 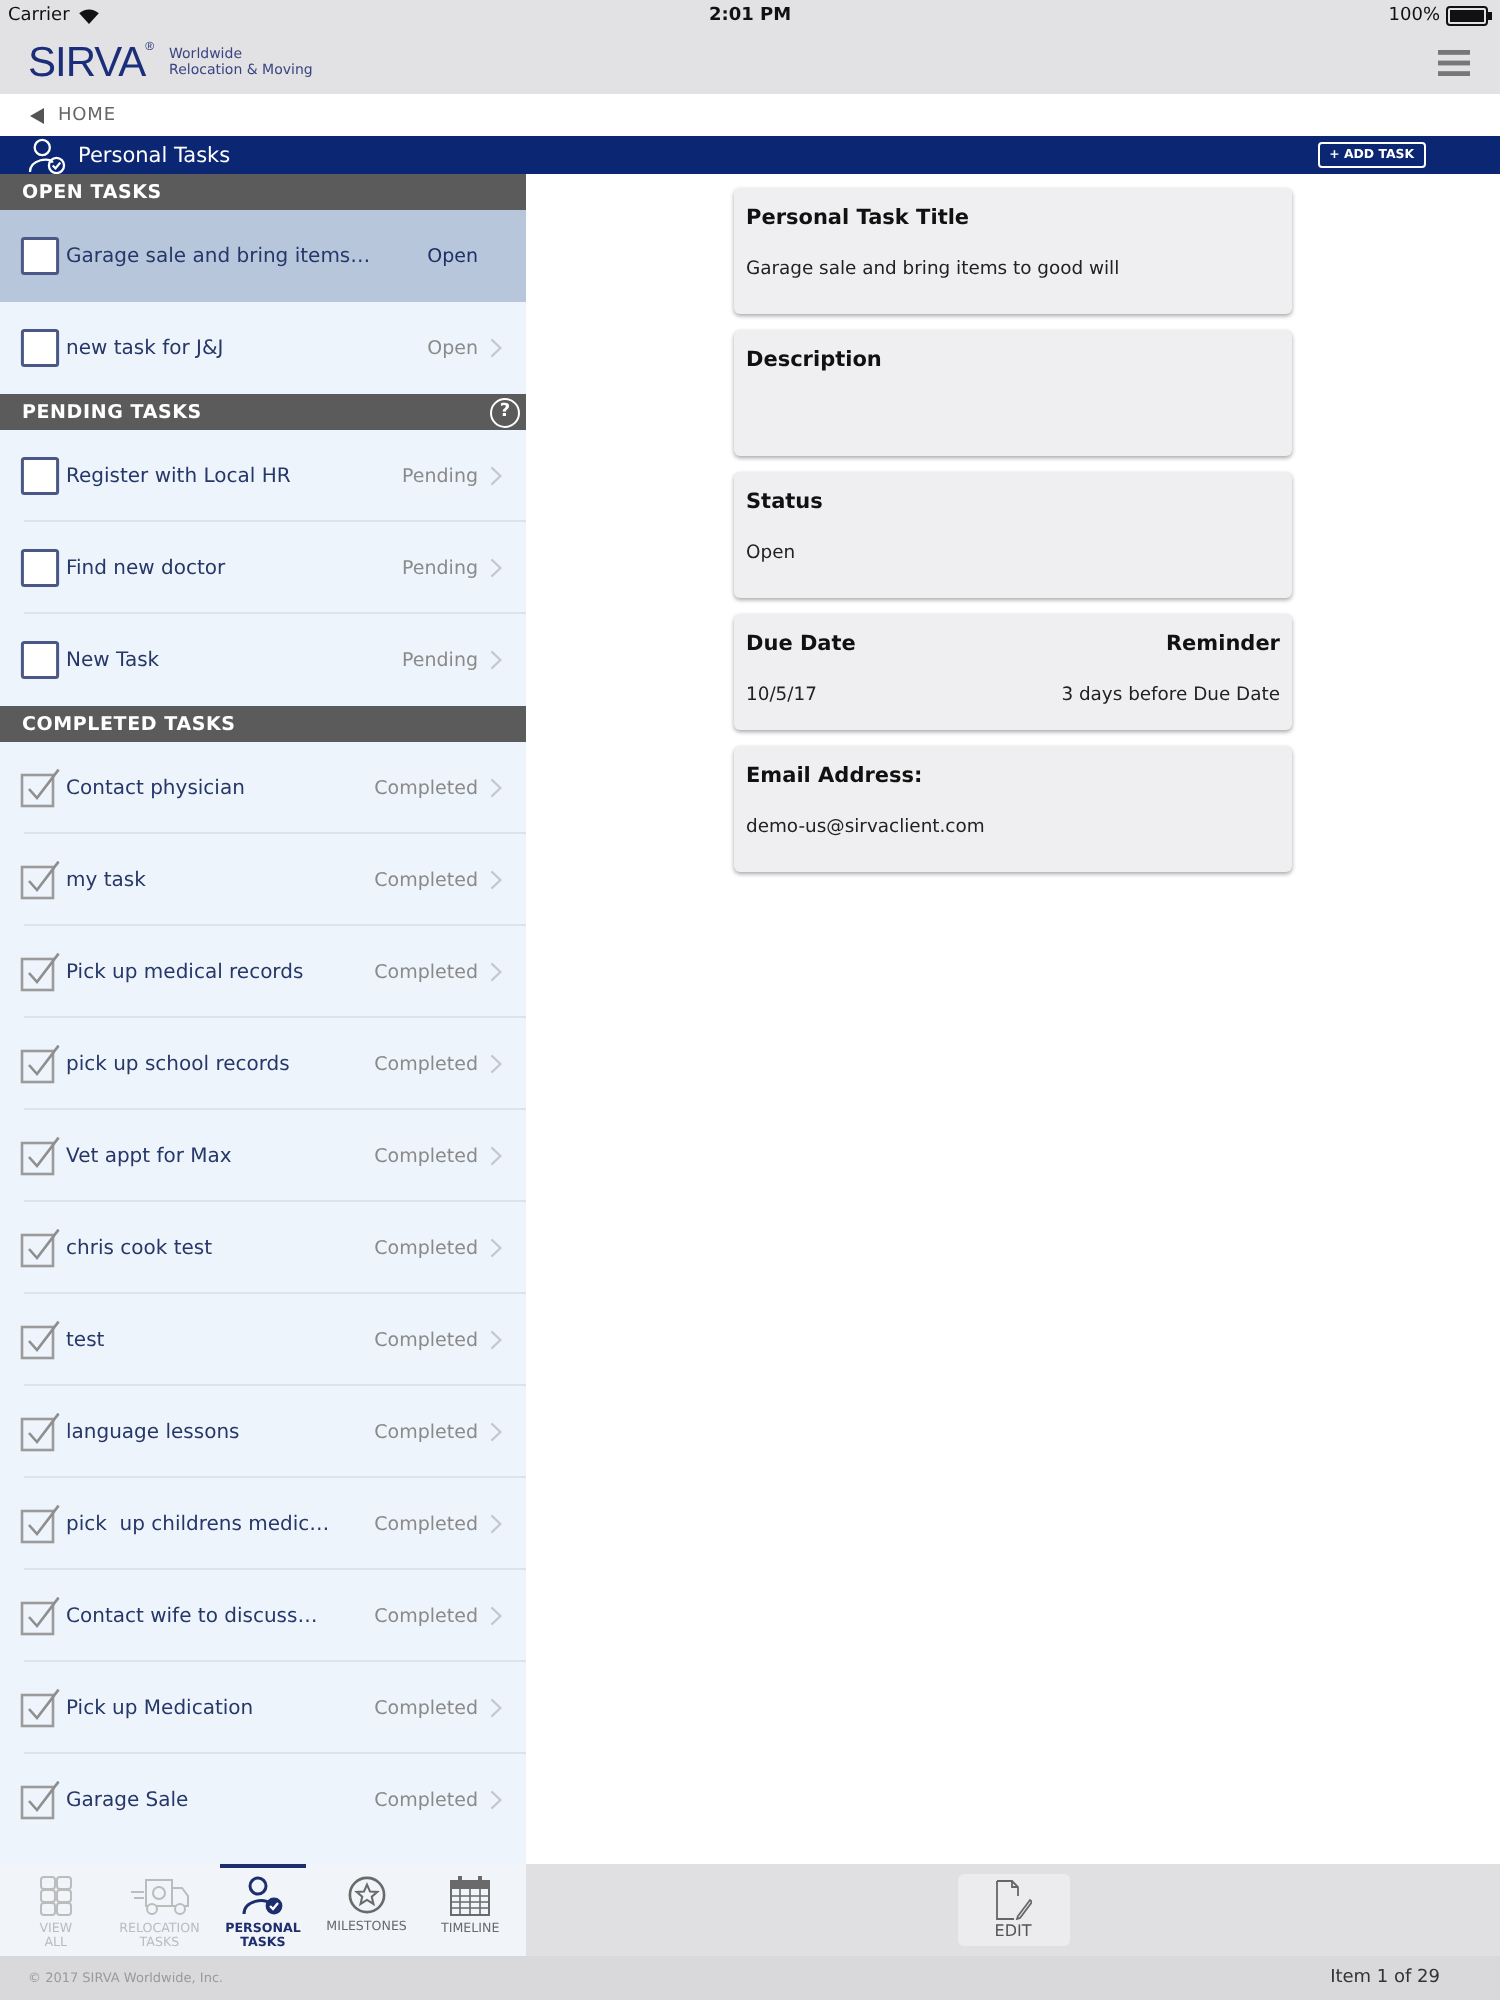 What do you see at coordinates (186, 972) in the screenshot?
I see `task-title: Pick up medical records` at bounding box center [186, 972].